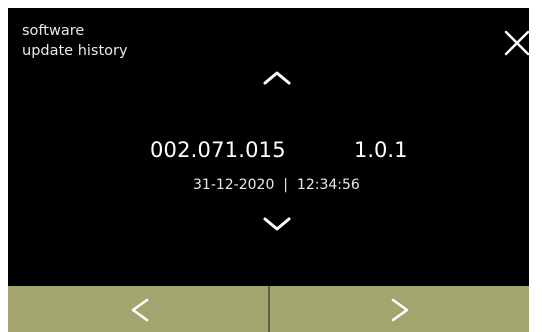 The height and width of the screenshot is (332, 542). I want to click on chevron-down-icon, so click(277, 224).